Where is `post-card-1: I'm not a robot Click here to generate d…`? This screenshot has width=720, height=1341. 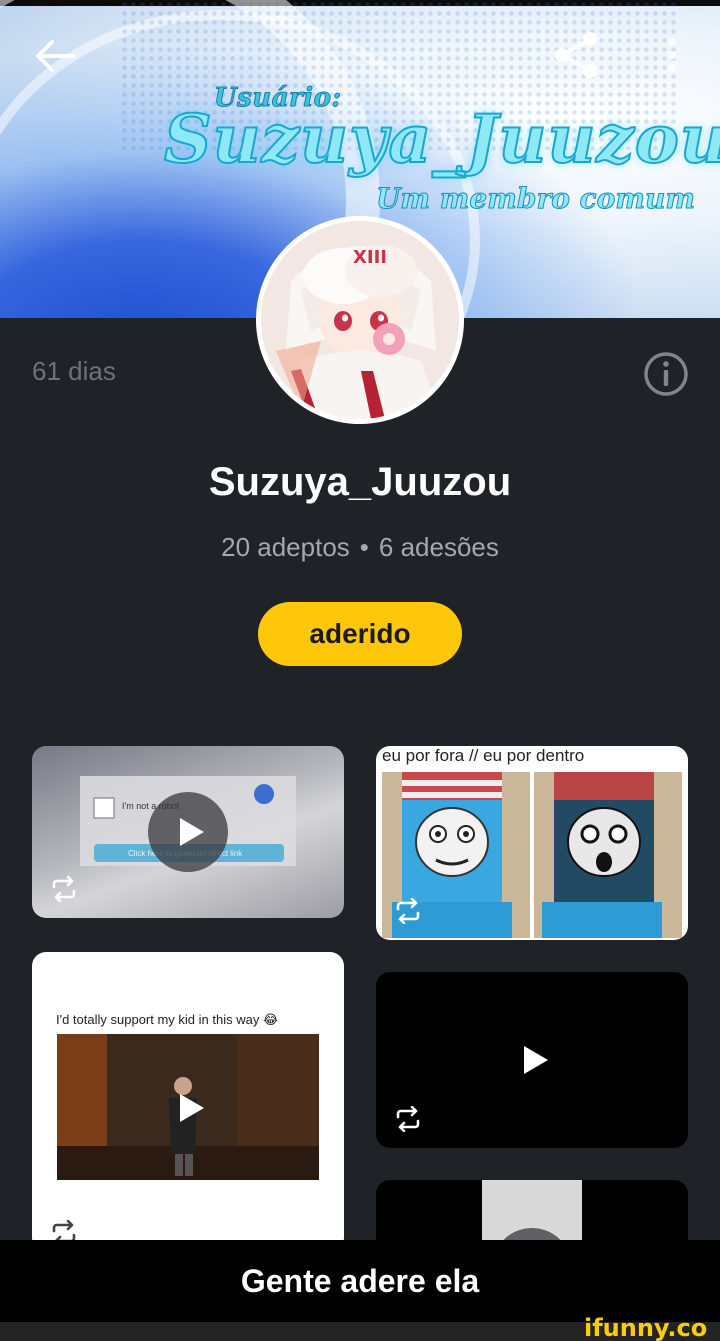 post-card-1: I'm not a robot Click here to generate d… is located at coordinates (188, 832).